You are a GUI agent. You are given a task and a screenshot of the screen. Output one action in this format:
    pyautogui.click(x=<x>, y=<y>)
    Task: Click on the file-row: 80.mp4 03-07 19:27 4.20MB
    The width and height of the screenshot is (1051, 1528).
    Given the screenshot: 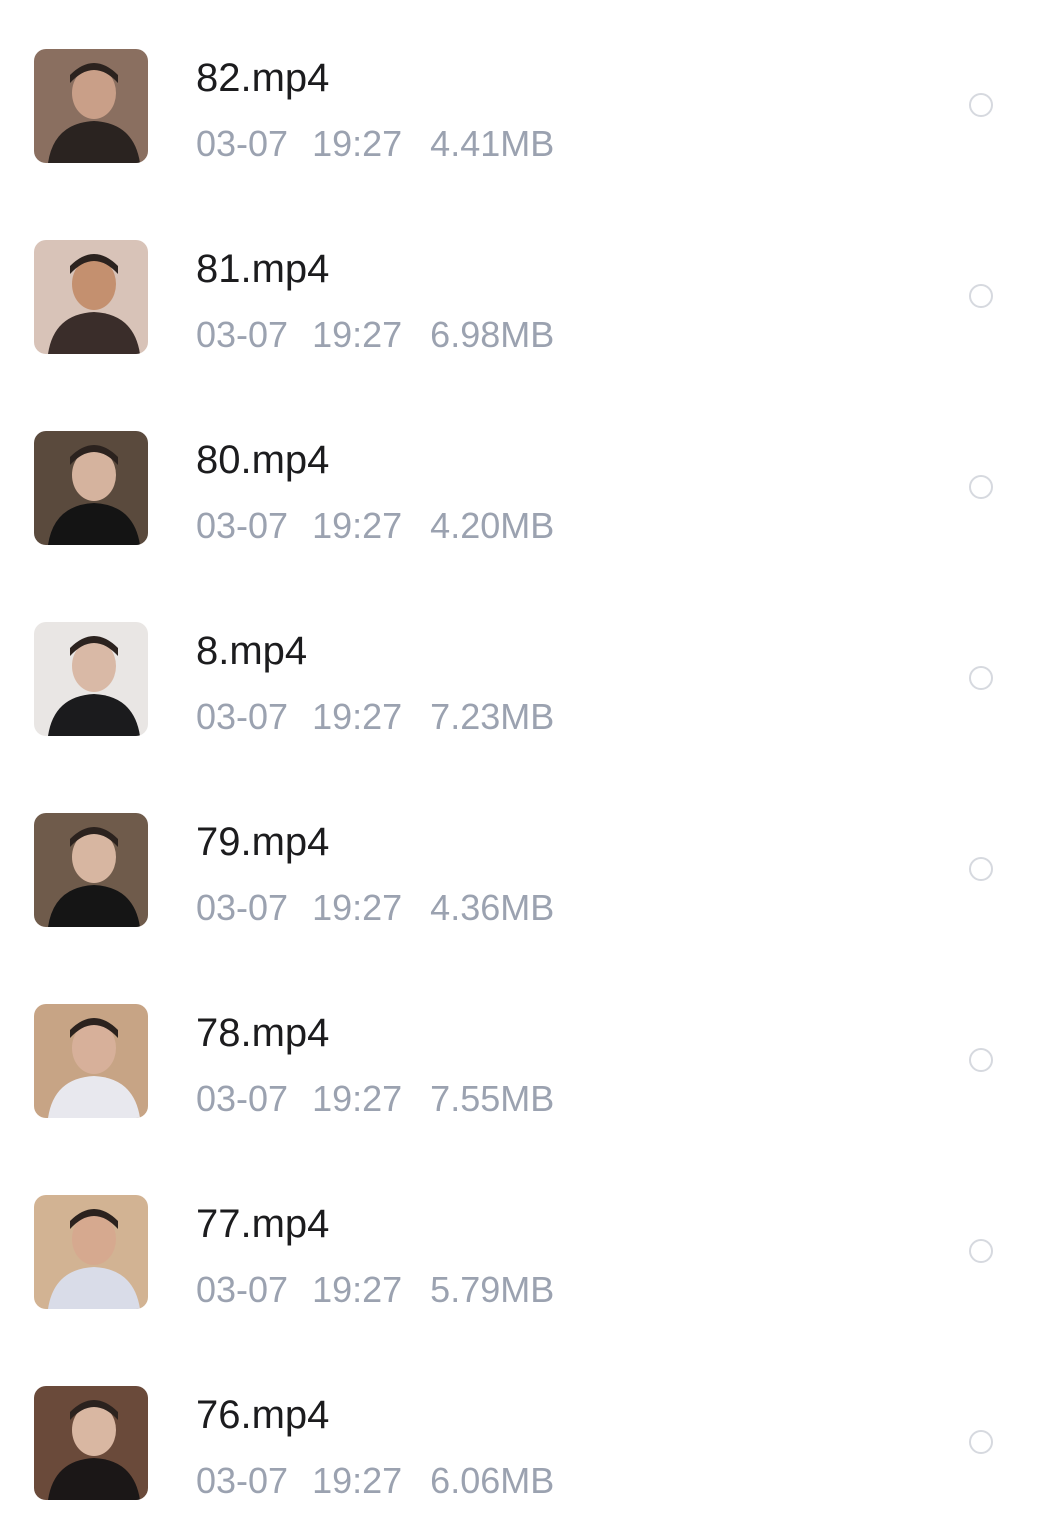 What is the action you would take?
    pyautogui.click(x=525, y=477)
    